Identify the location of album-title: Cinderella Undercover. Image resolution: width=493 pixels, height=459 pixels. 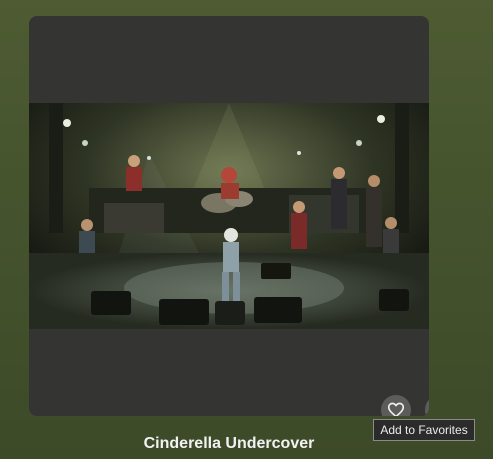
(229, 444).